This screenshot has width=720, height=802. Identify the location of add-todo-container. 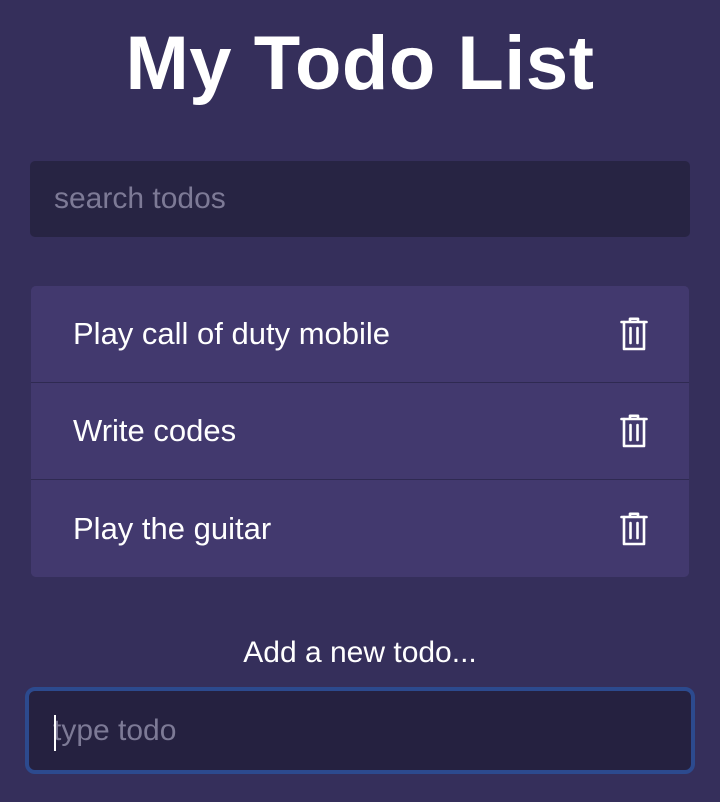
(360, 730).